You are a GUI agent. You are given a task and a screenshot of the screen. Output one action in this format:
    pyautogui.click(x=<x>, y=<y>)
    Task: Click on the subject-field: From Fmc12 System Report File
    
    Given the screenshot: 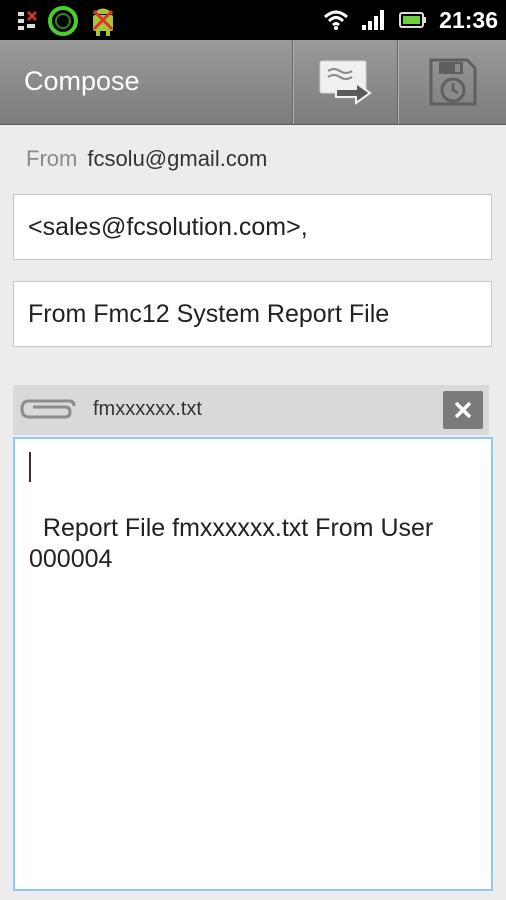 What is the action you would take?
    pyautogui.click(x=252, y=314)
    